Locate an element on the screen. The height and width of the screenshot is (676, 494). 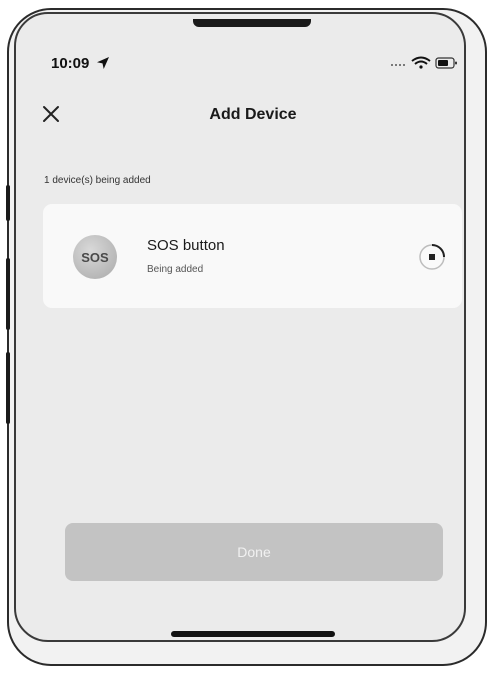
page-title: Add Device is located at coordinates (253, 114).